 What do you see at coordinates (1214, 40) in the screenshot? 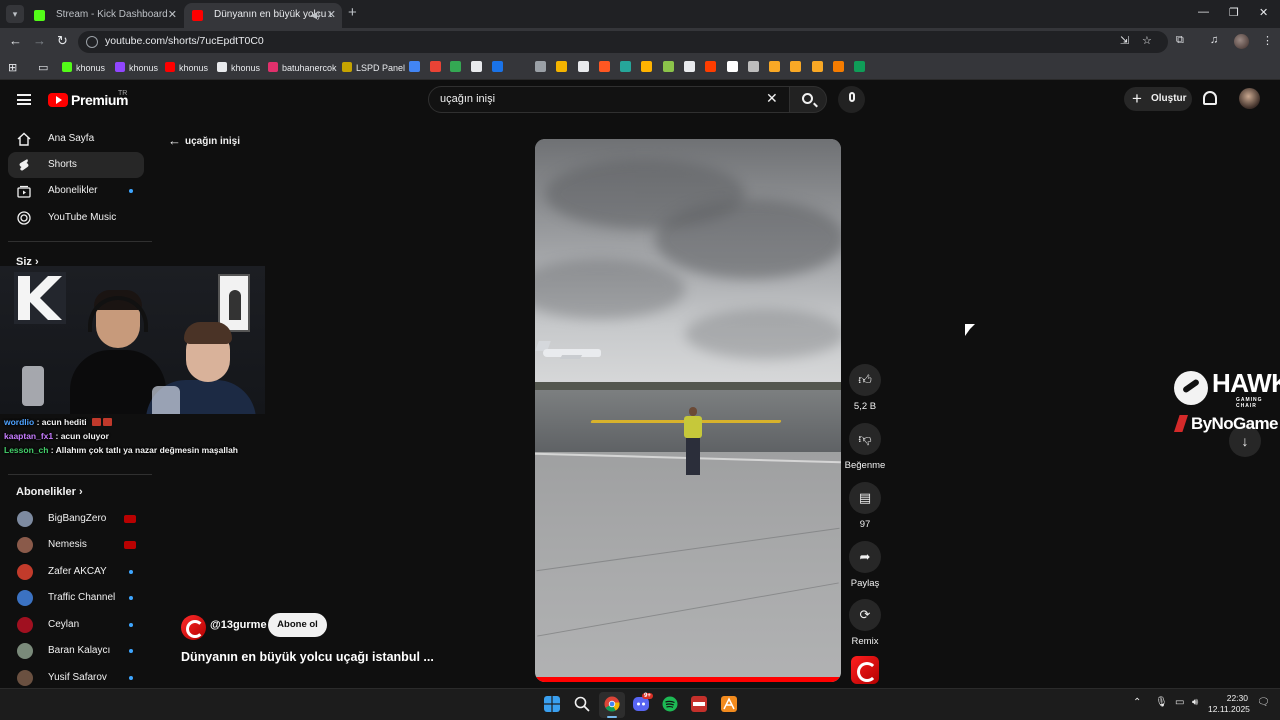
I see `media-control-icon: ♫` at bounding box center [1214, 40].